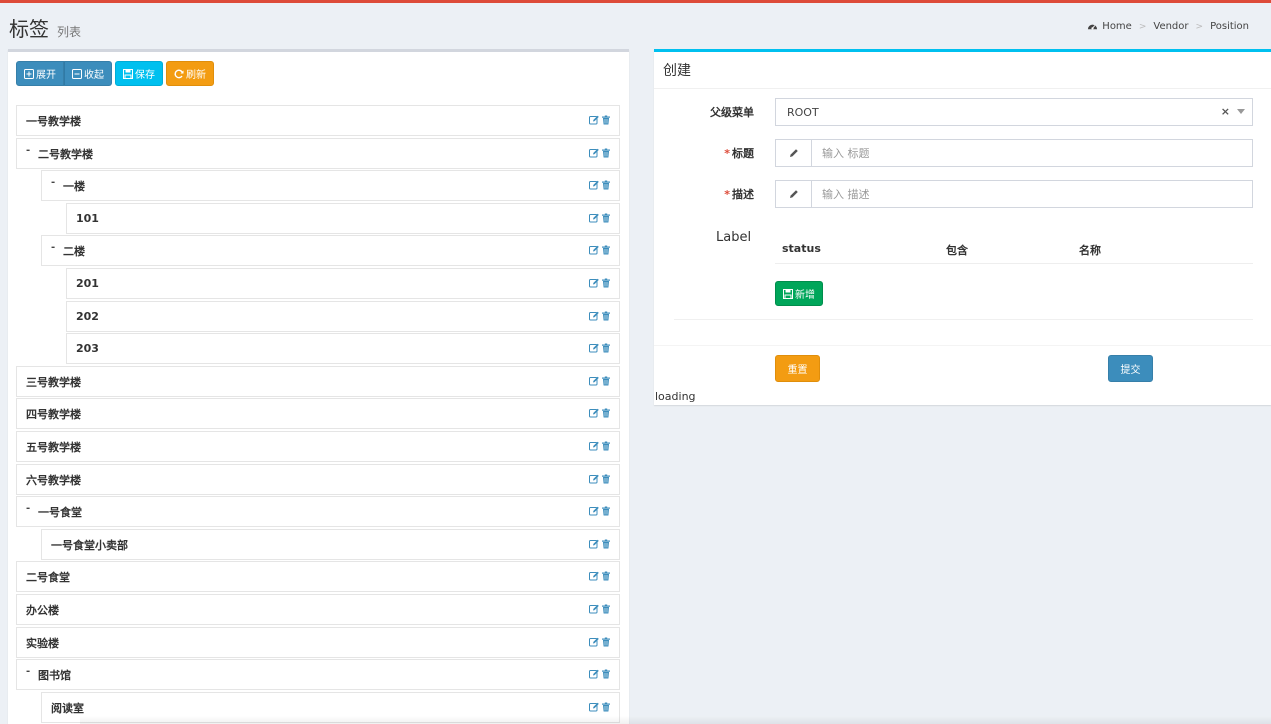 This screenshot has width=1271, height=724. I want to click on tree-node: - 一号食堂, so click(318, 511).